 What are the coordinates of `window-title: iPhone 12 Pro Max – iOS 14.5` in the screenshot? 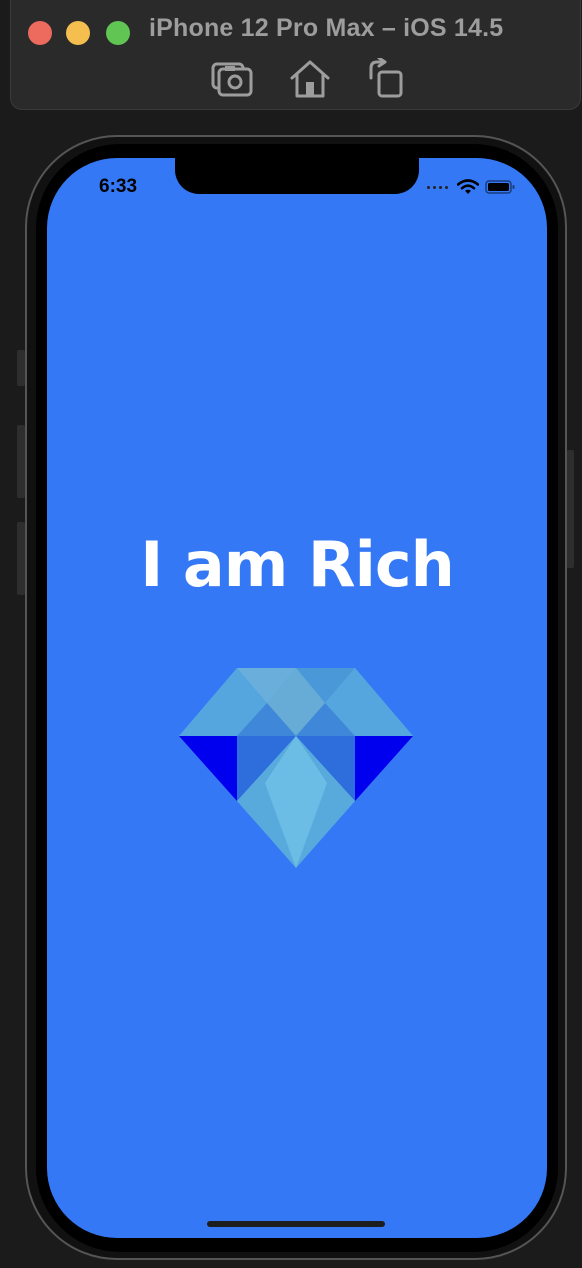 It's located at (326, 28).